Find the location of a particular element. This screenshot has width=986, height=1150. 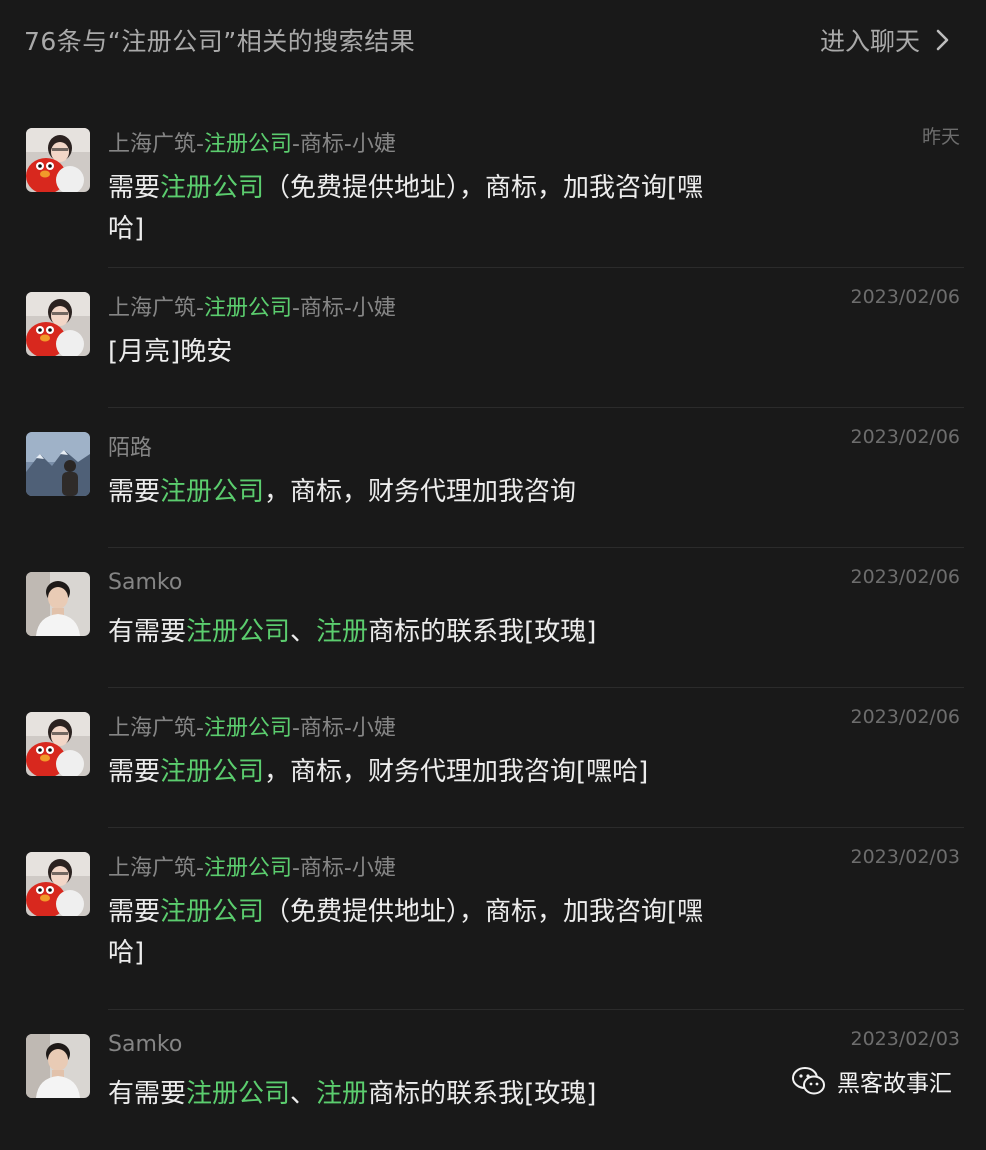

results-count-title: 76条与“注册公司”相关的搜索结果 is located at coordinates (220, 41).